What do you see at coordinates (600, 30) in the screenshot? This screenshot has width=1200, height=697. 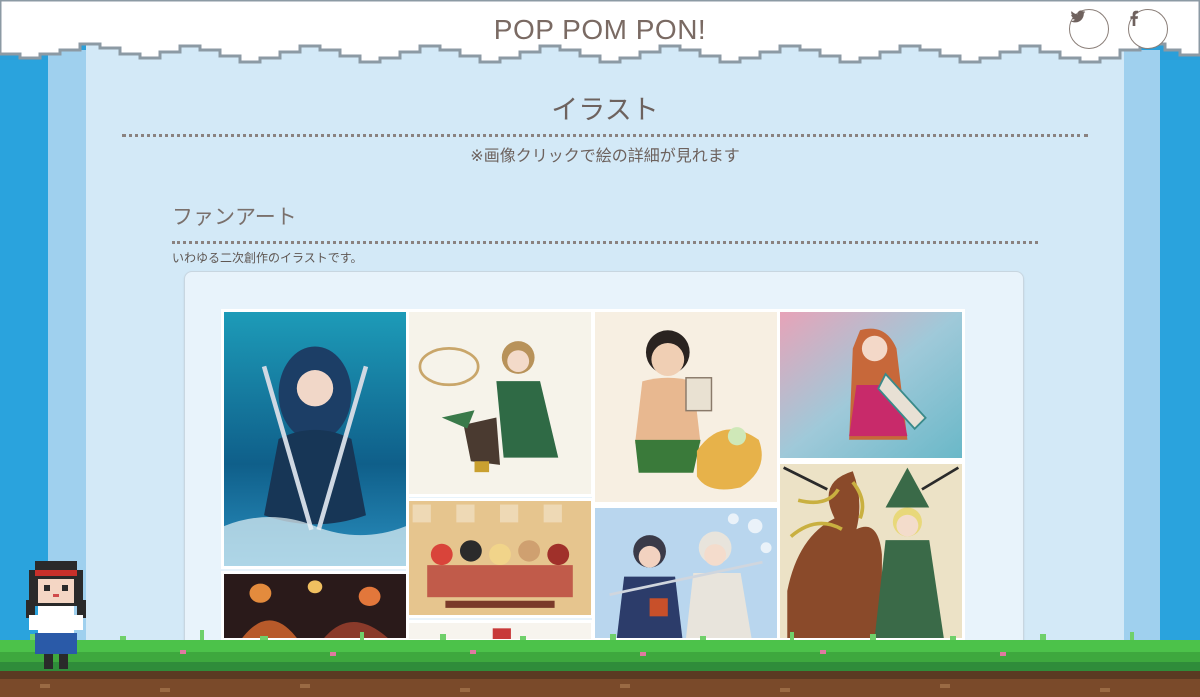 I see `site-title: POP POM PON!` at bounding box center [600, 30].